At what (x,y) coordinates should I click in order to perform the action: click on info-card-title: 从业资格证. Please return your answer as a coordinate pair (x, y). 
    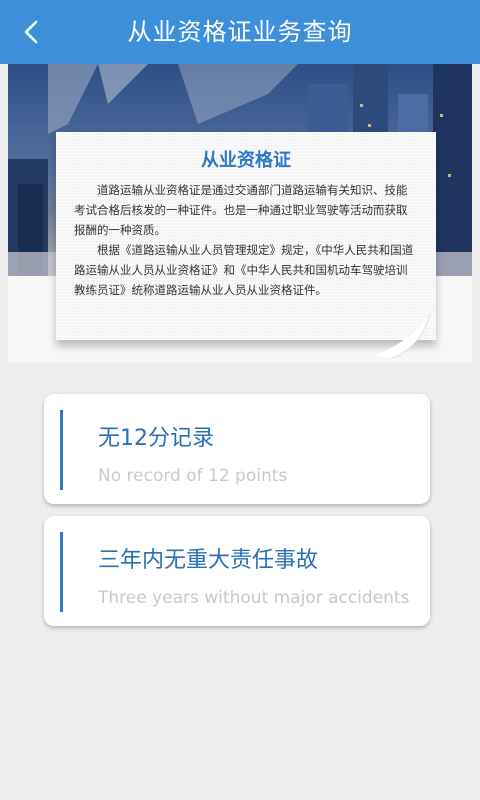
    Looking at the image, I should click on (246, 160).